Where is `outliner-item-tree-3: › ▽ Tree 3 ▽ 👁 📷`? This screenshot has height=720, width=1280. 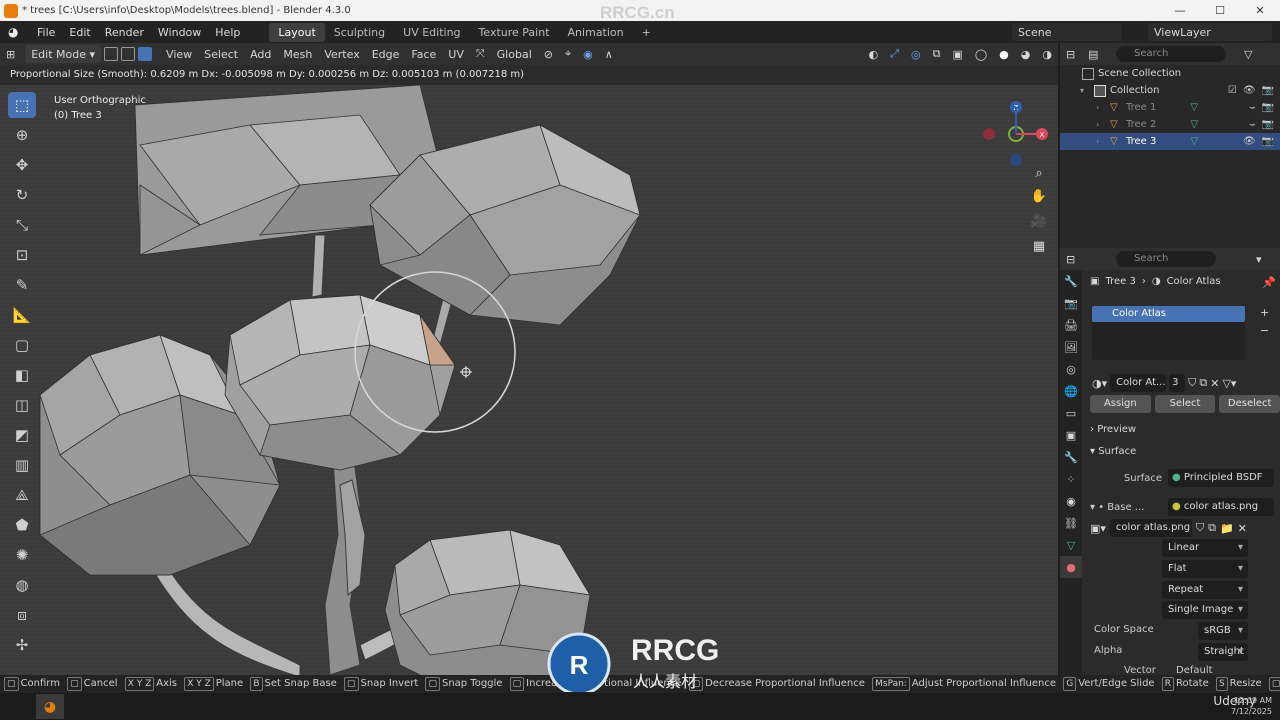 outliner-item-tree-3: › ▽ Tree 3 ▽ 👁 📷 is located at coordinates (1170, 141).